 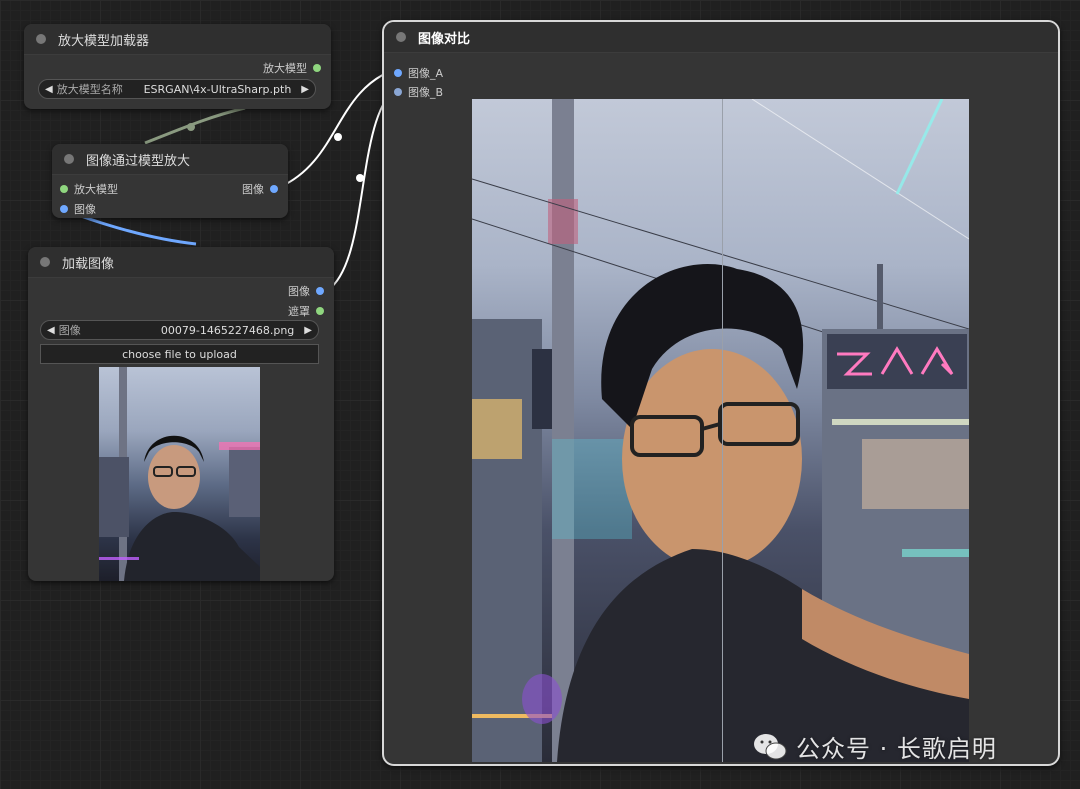 What do you see at coordinates (170, 181) in the screenshot?
I see `node-upscale-image-by-model: 图像通过模型放大 放大模型 图像 图像` at bounding box center [170, 181].